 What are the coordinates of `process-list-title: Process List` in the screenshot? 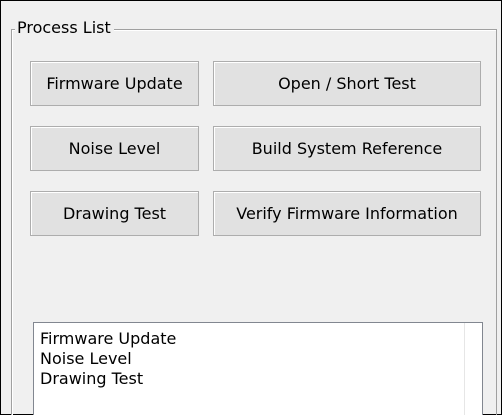 It's located at (64, 28).